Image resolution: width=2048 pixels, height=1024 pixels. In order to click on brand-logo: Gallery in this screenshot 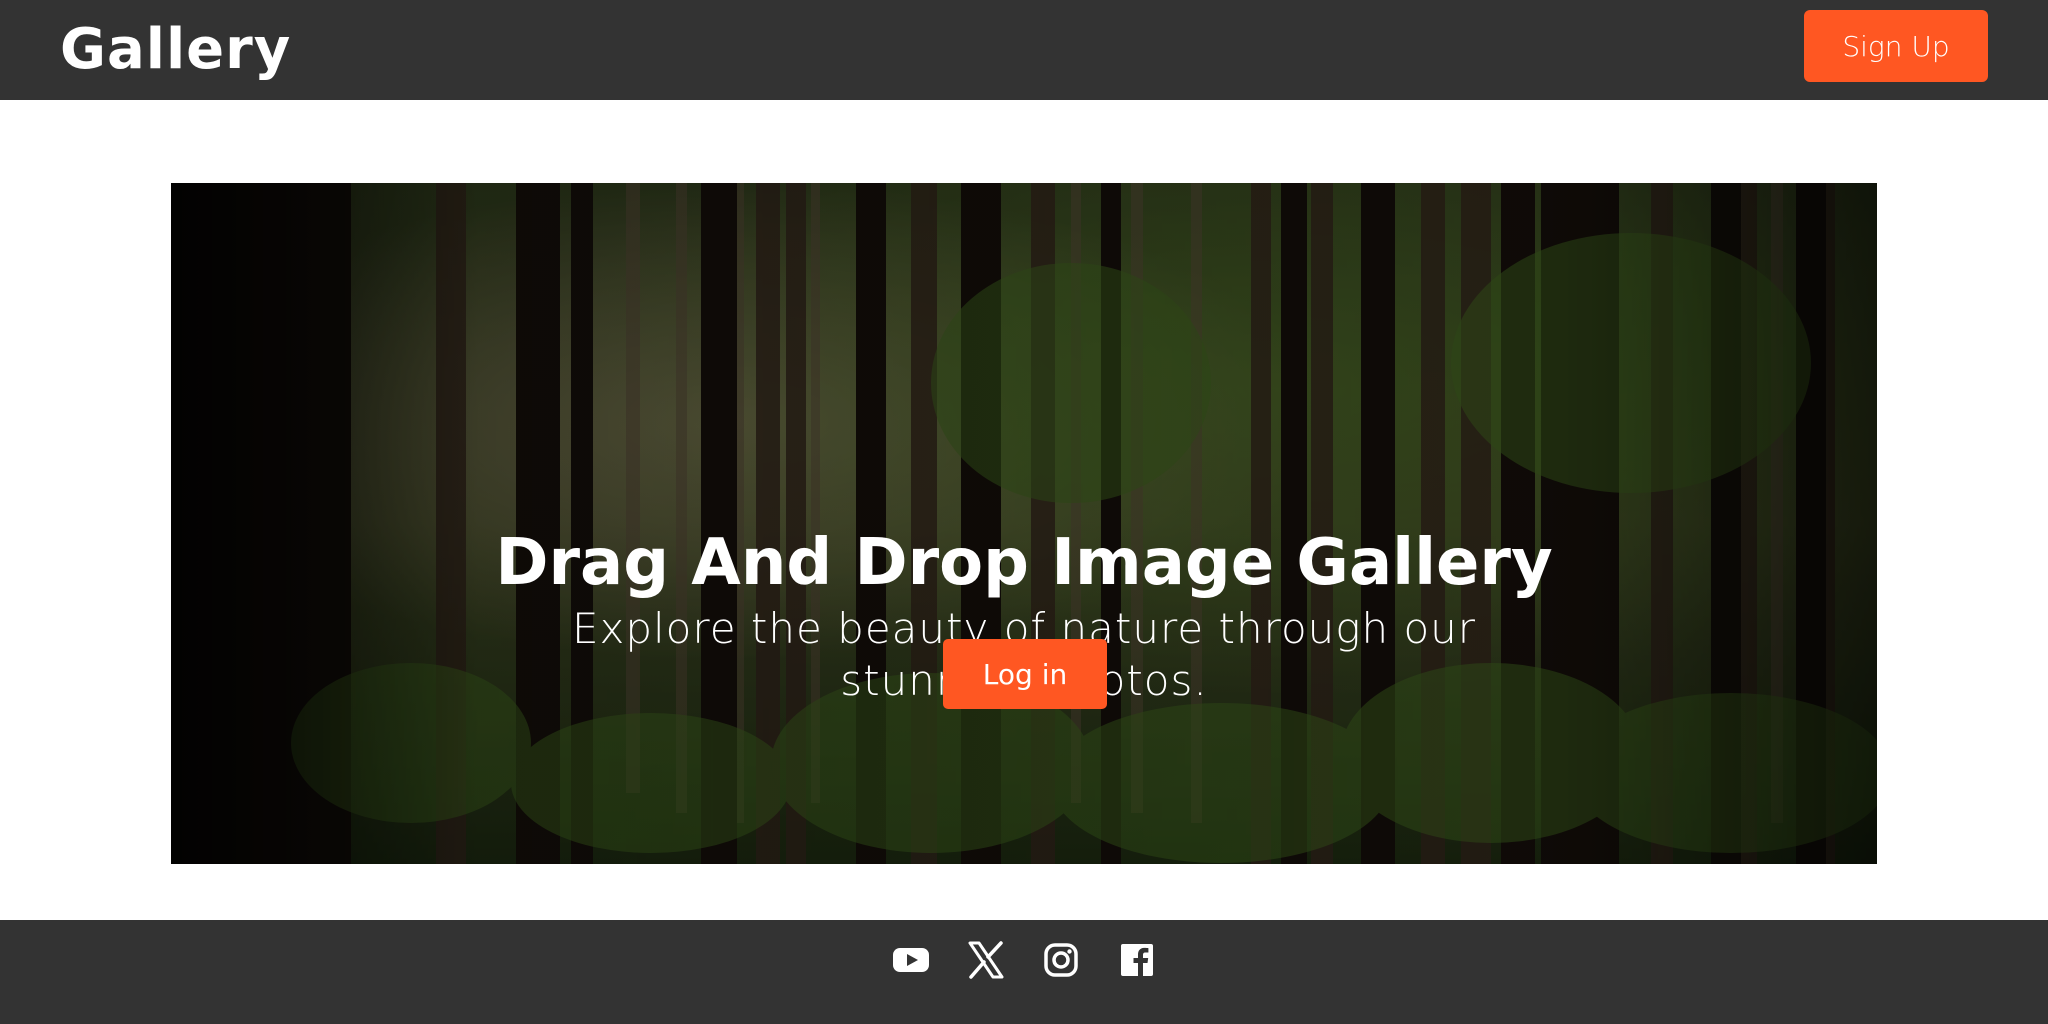, I will do `click(175, 50)`.